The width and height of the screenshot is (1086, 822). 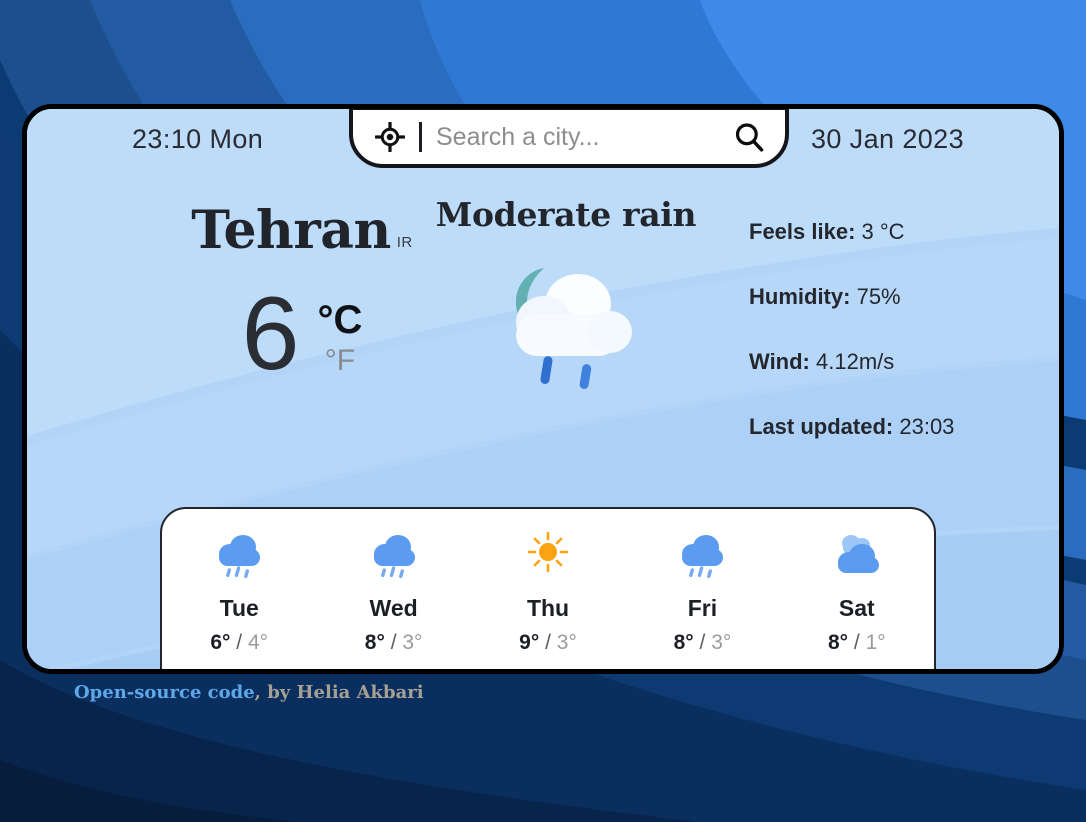 I want to click on condition-icon-wrap, so click(x=566, y=322).